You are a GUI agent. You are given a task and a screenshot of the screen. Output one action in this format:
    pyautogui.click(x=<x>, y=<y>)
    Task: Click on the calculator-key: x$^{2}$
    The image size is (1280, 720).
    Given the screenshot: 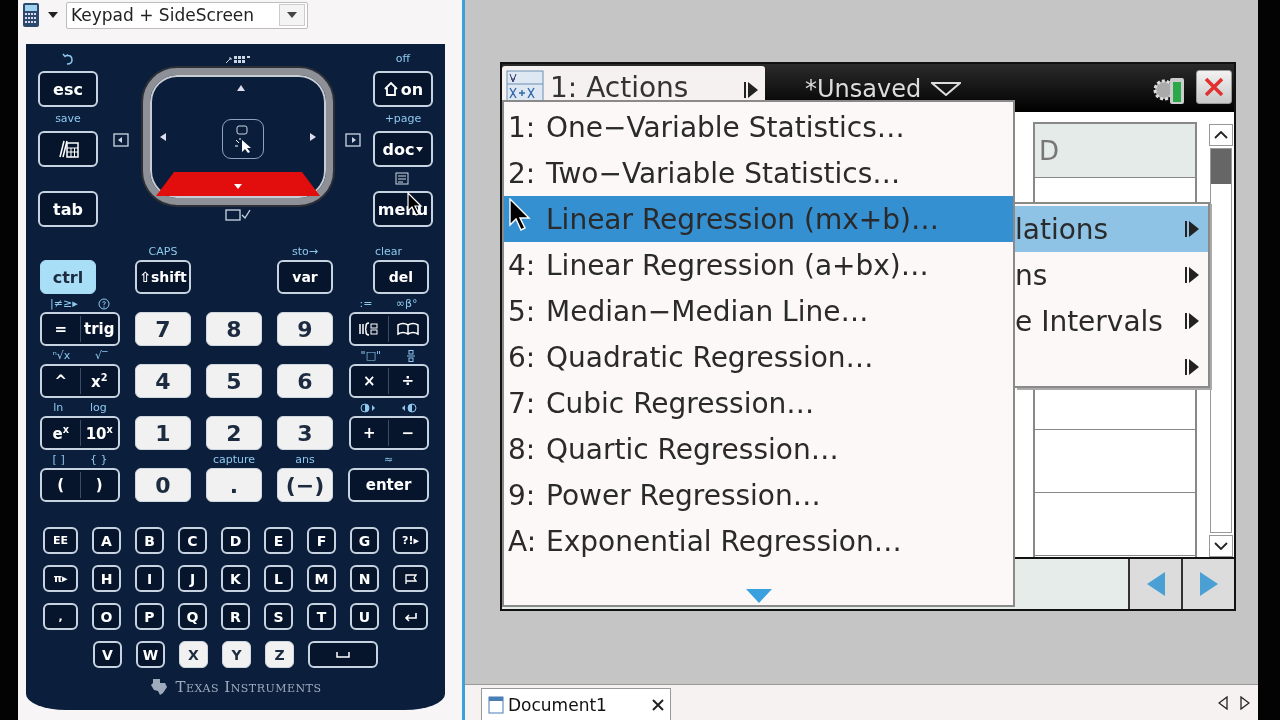 What is the action you would take?
    pyautogui.click(x=99, y=381)
    